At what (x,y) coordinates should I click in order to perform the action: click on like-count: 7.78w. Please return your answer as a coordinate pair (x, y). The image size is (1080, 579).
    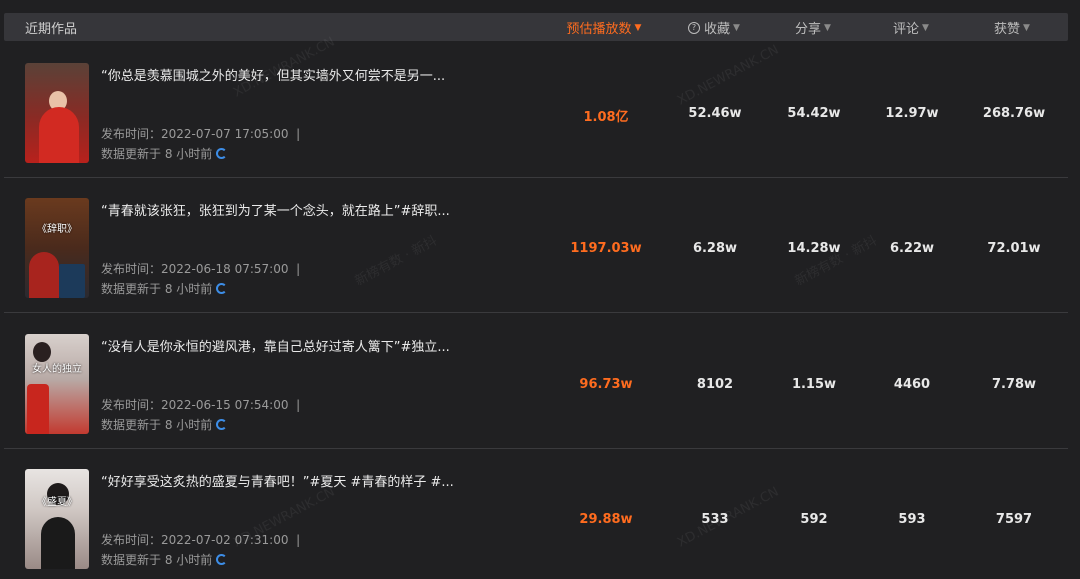
    Looking at the image, I should click on (1014, 384).